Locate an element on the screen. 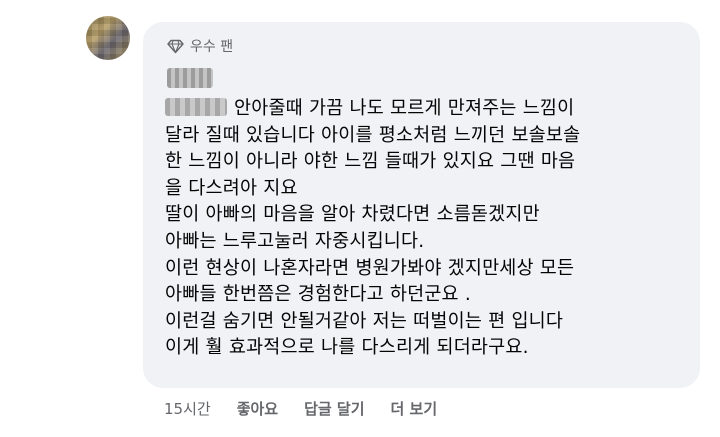 This screenshot has width=720, height=437. comment-line: 아빠들 한번쯤은 경험한다고 하던군요 . is located at coordinates (318, 295).